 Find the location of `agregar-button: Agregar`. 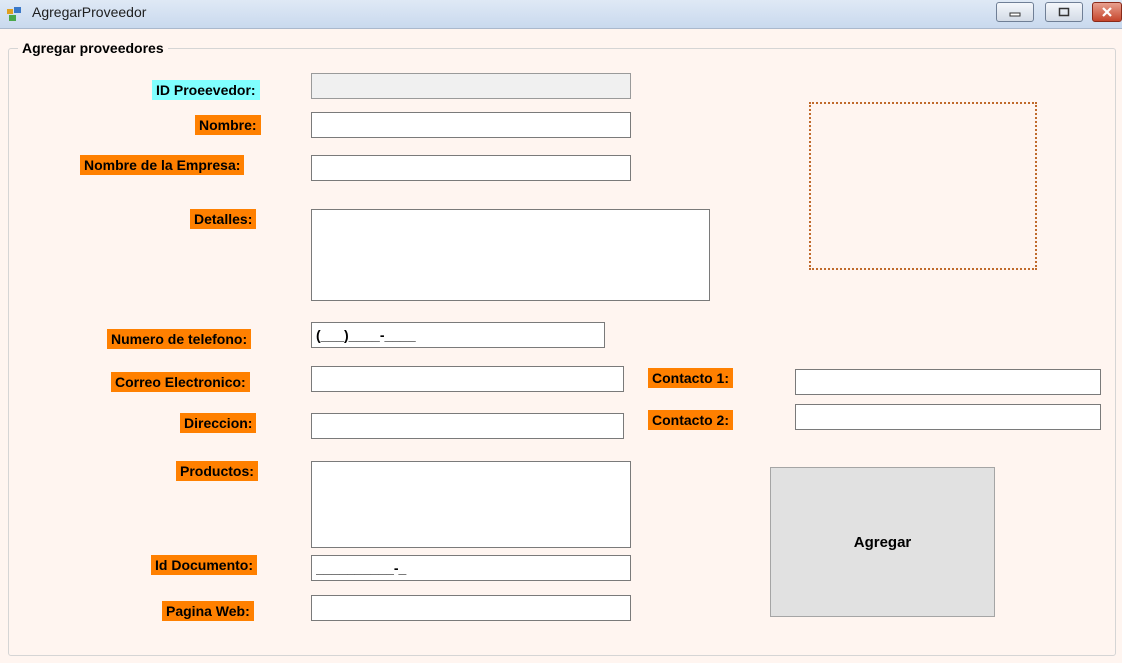

agregar-button: Agregar is located at coordinates (882, 542).